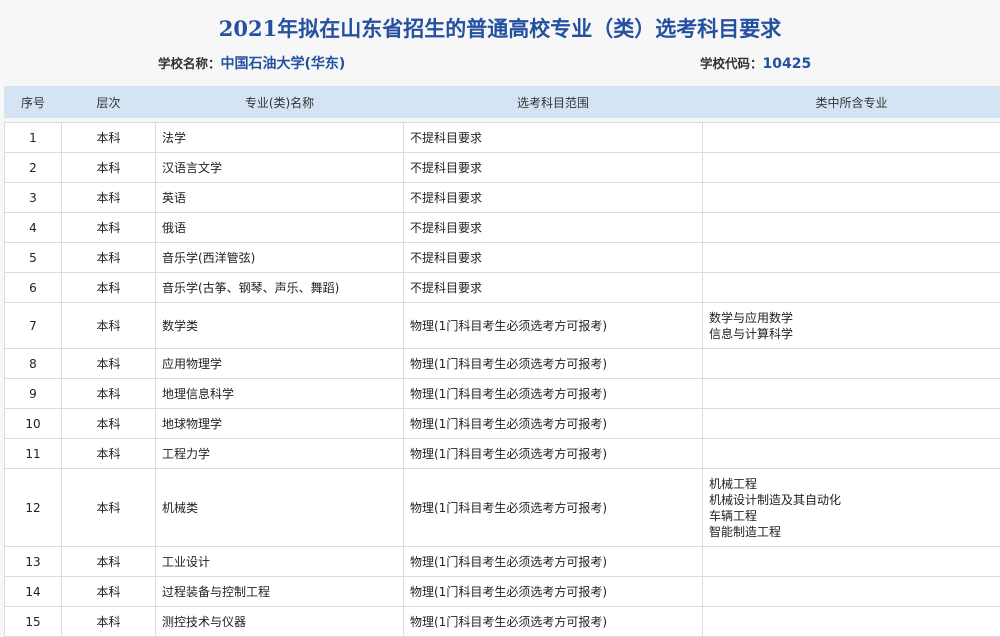 This screenshot has height=637, width=1000. I want to click on row-major: 音乐学(西洋管弦), so click(280, 258).